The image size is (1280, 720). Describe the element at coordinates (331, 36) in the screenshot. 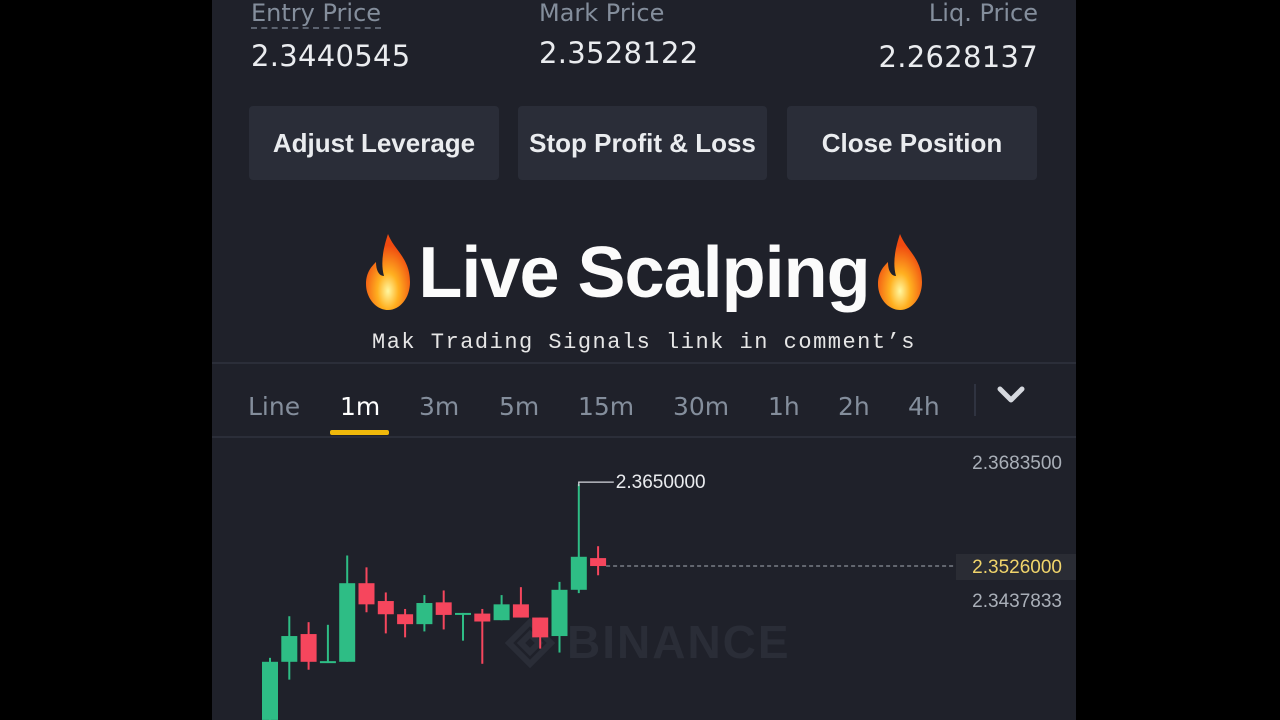

I see `entry-price: Entry Price 2.3440545` at that location.